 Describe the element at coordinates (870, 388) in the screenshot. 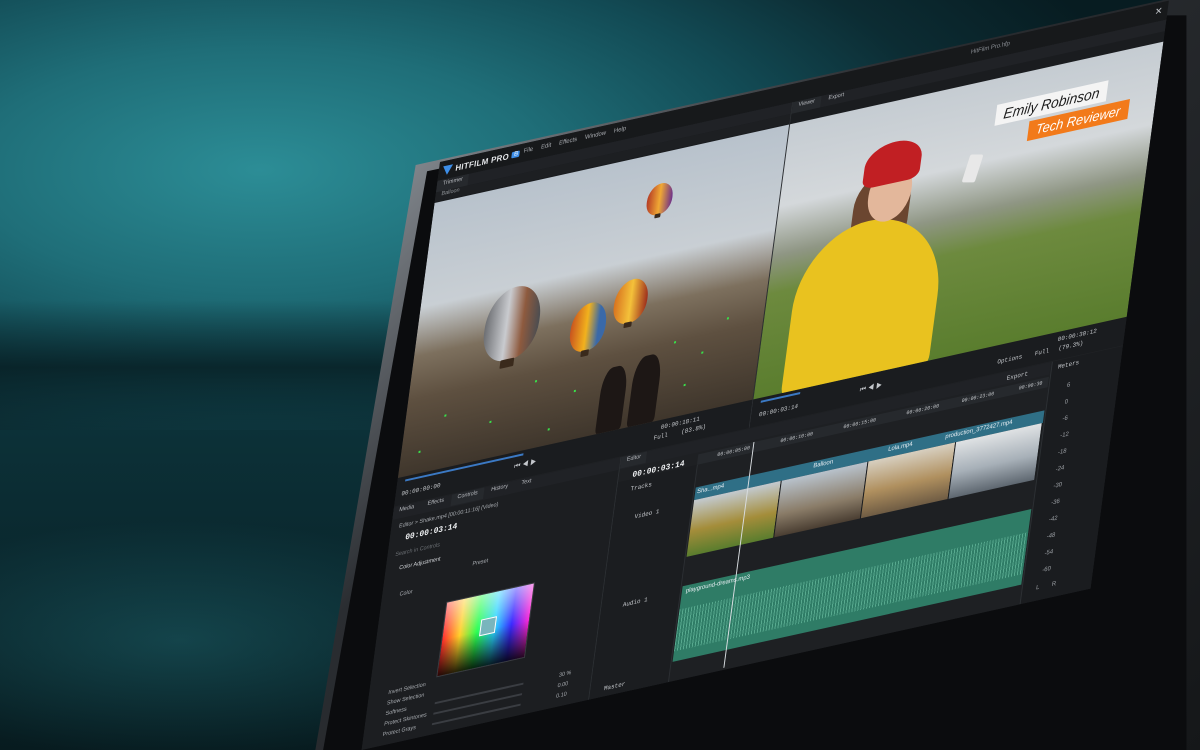

I see `viewer-play-icon: ⏮ ◀ ▶` at that location.